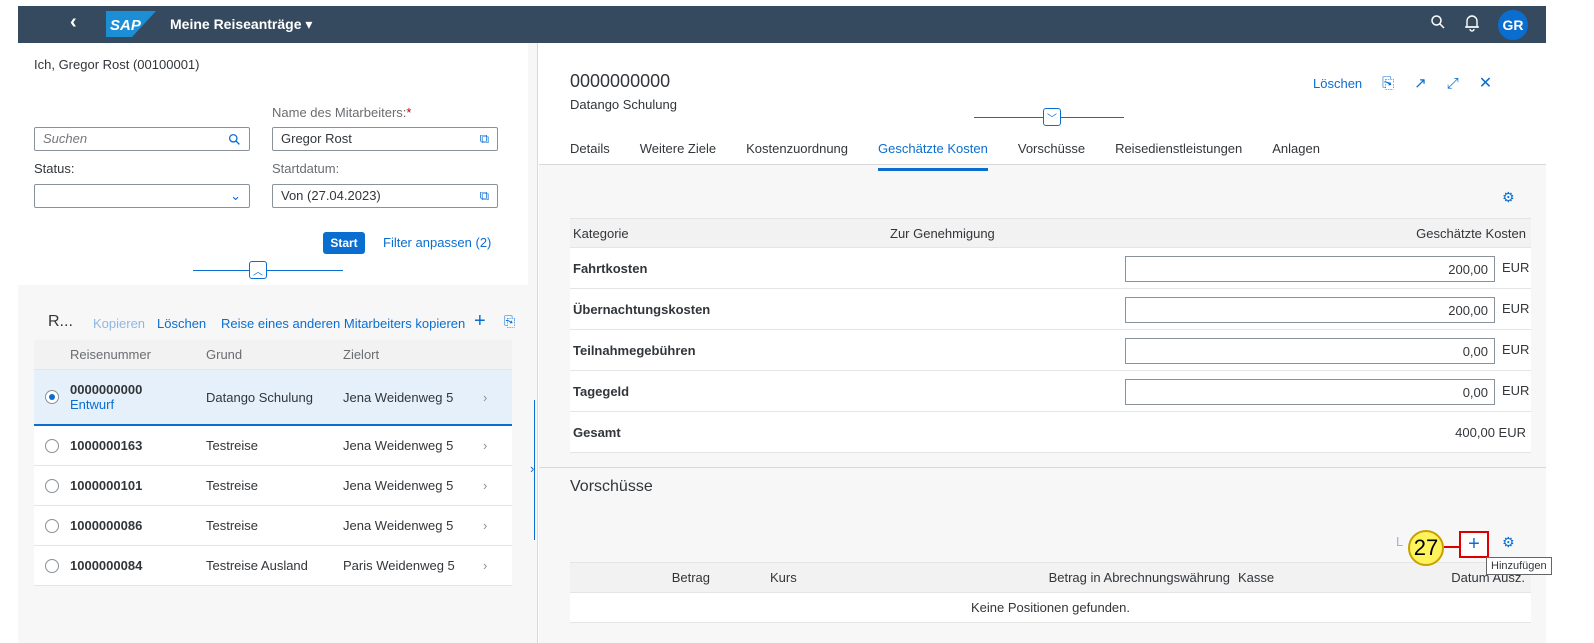 The height and width of the screenshot is (643, 1594). I want to click on chevron-down-icon: ⌄, so click(235, 196).